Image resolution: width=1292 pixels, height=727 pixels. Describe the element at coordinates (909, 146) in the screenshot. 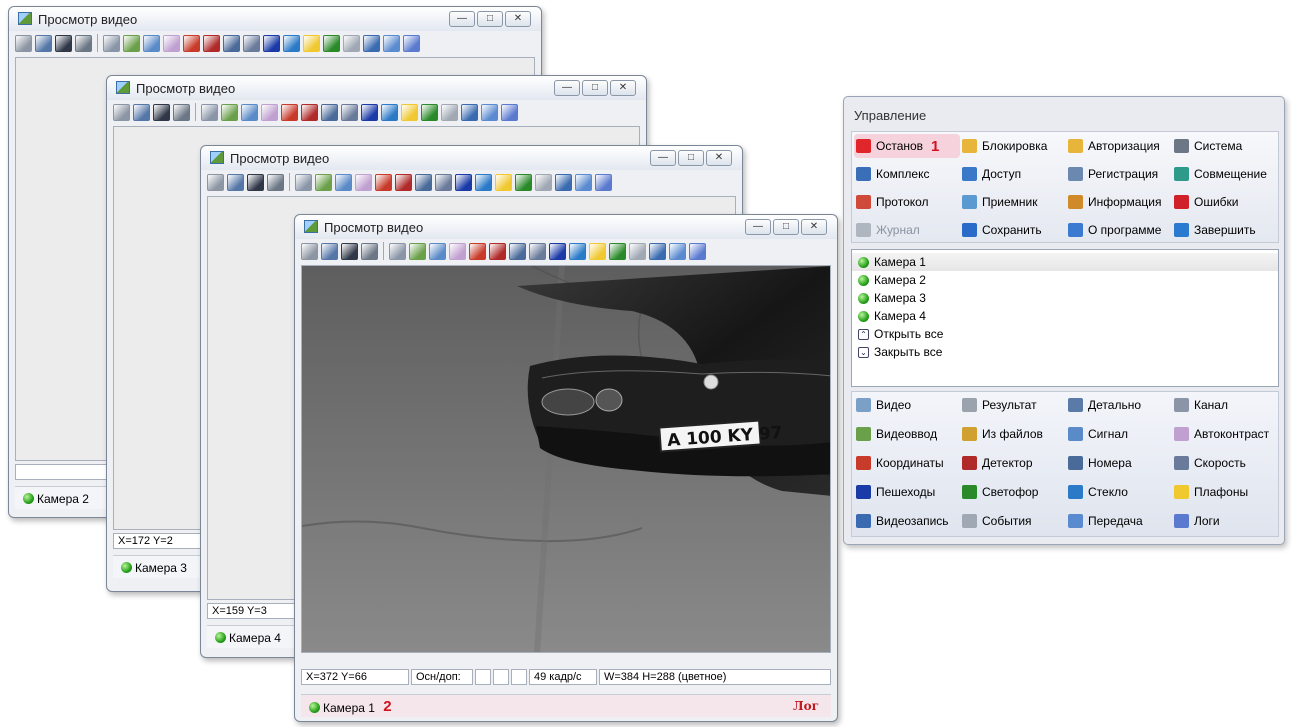

I see `control-action-item: Останов 1` at that location.